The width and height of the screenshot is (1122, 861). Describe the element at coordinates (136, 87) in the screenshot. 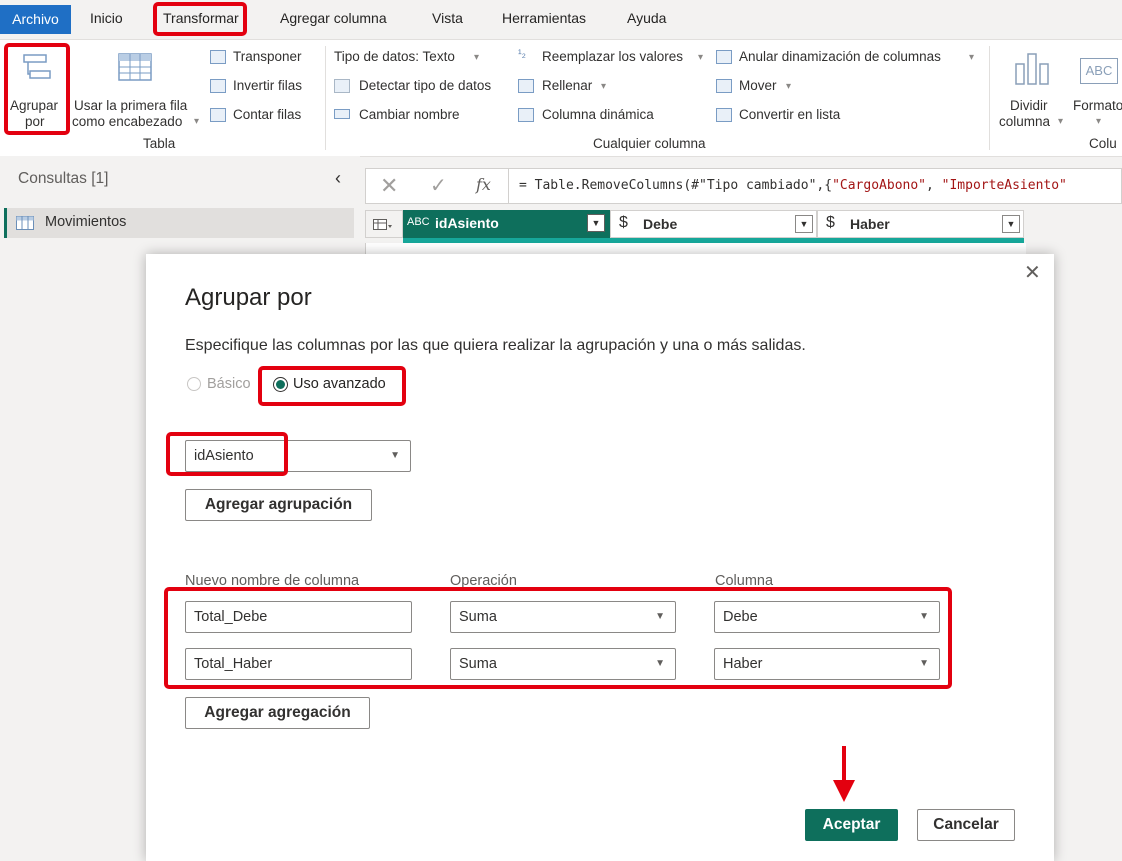

I see `usar-primera-fila-button: Usar la primera fila como encabezado ▾` at that location.